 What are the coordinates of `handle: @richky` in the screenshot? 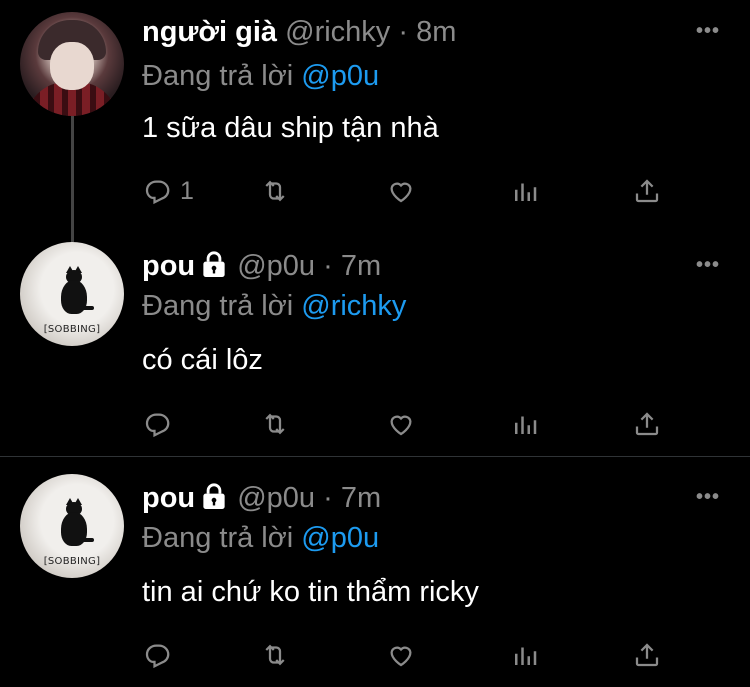 It's located at (337, 32).